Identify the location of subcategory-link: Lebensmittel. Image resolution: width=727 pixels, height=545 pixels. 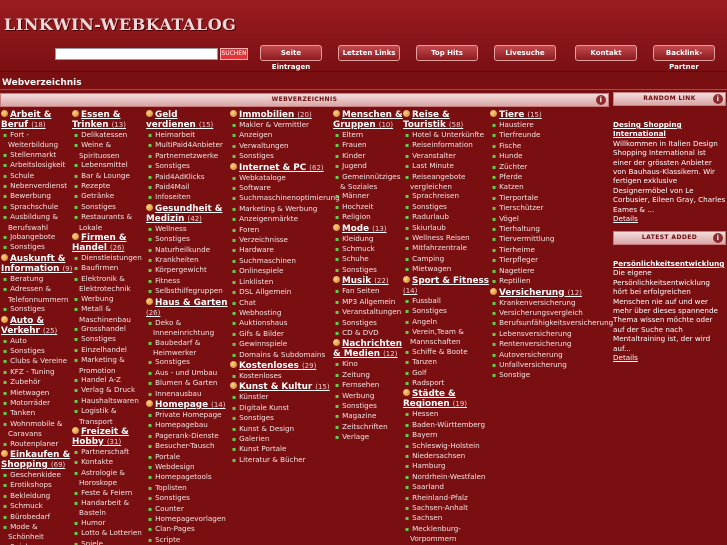
(110, 165).